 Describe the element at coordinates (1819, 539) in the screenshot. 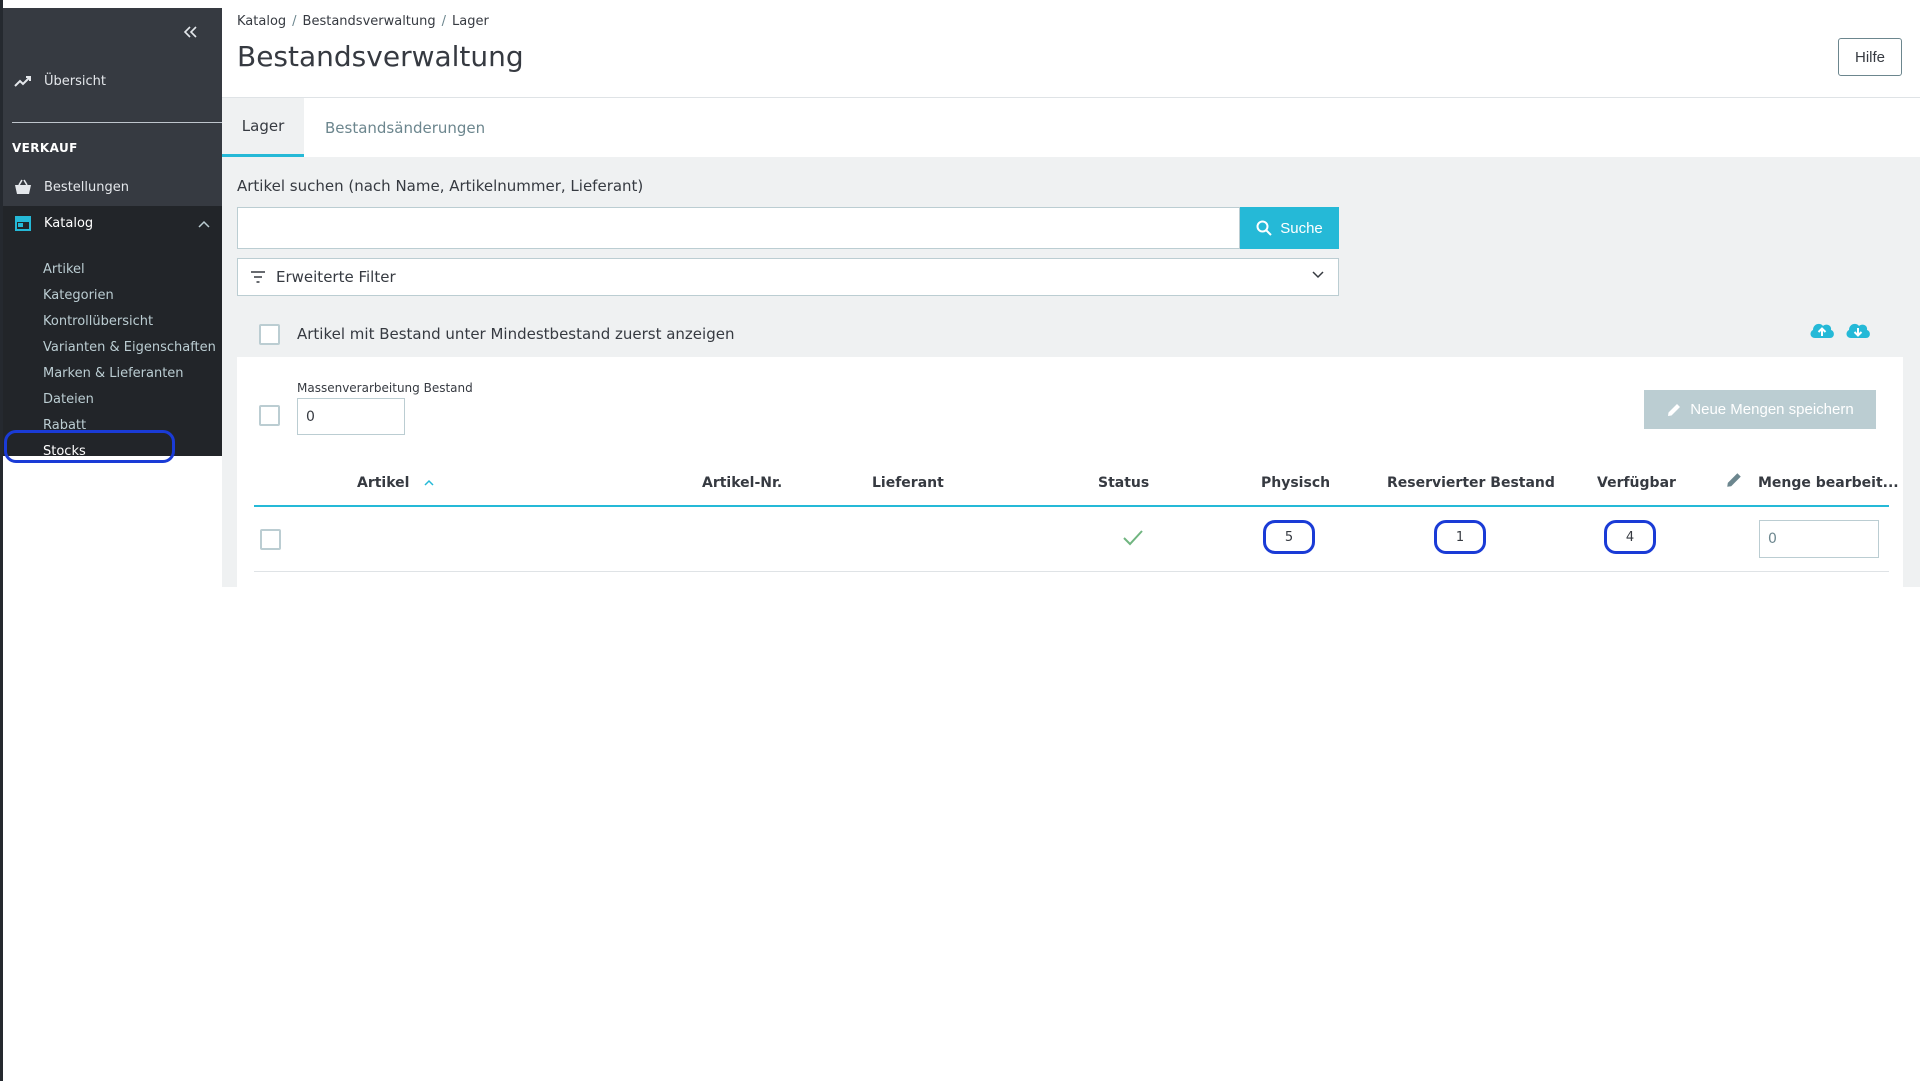

I see `edit-quantity-input` at that location.